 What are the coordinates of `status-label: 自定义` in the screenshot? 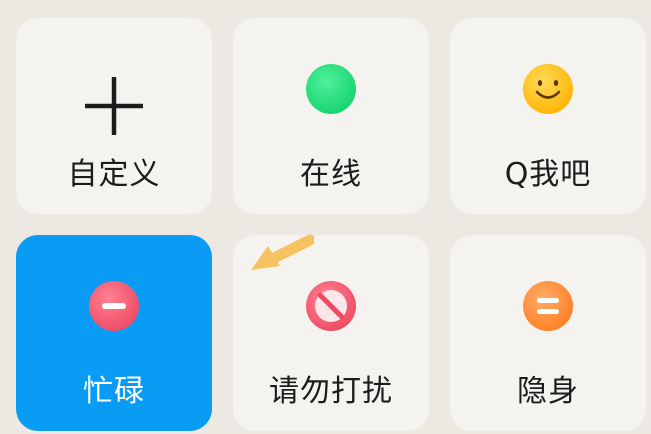 It's located at (114, 174).